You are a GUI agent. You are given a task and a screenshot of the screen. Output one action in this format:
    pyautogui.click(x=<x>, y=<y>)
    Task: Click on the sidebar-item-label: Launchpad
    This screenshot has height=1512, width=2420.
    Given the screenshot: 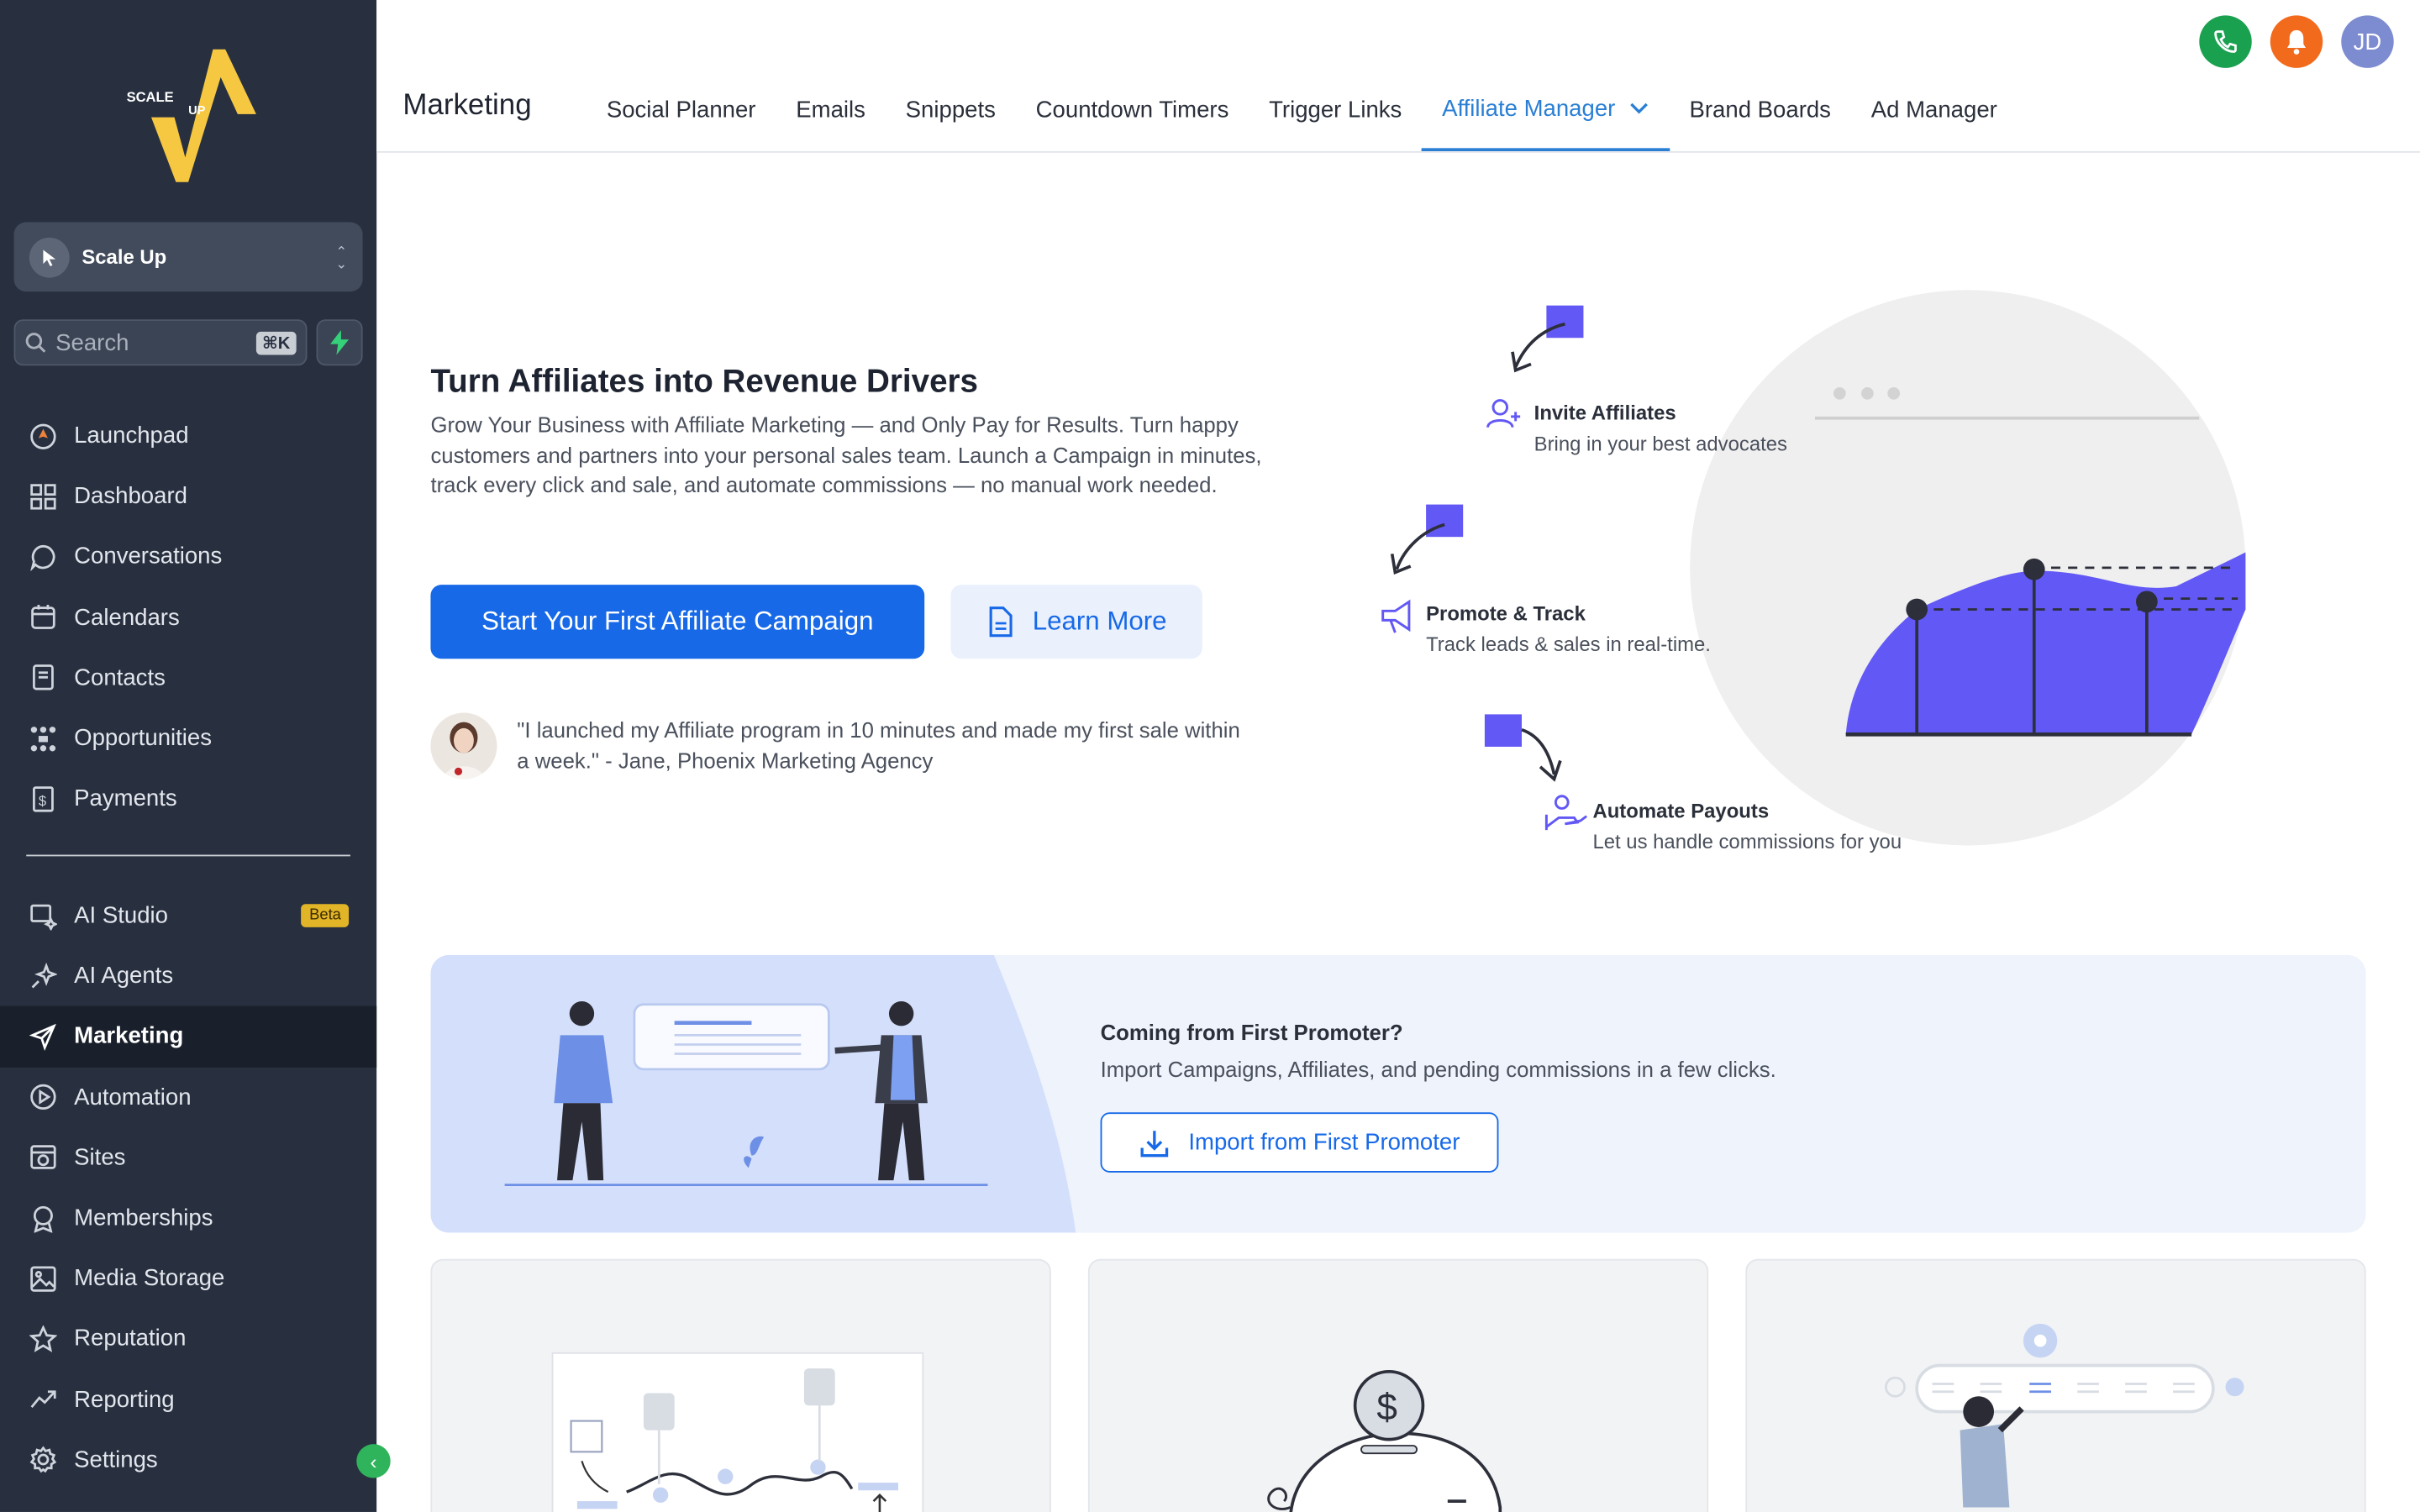 What is the action you would take?
    pyautogui.click(x=131, y=436)
    